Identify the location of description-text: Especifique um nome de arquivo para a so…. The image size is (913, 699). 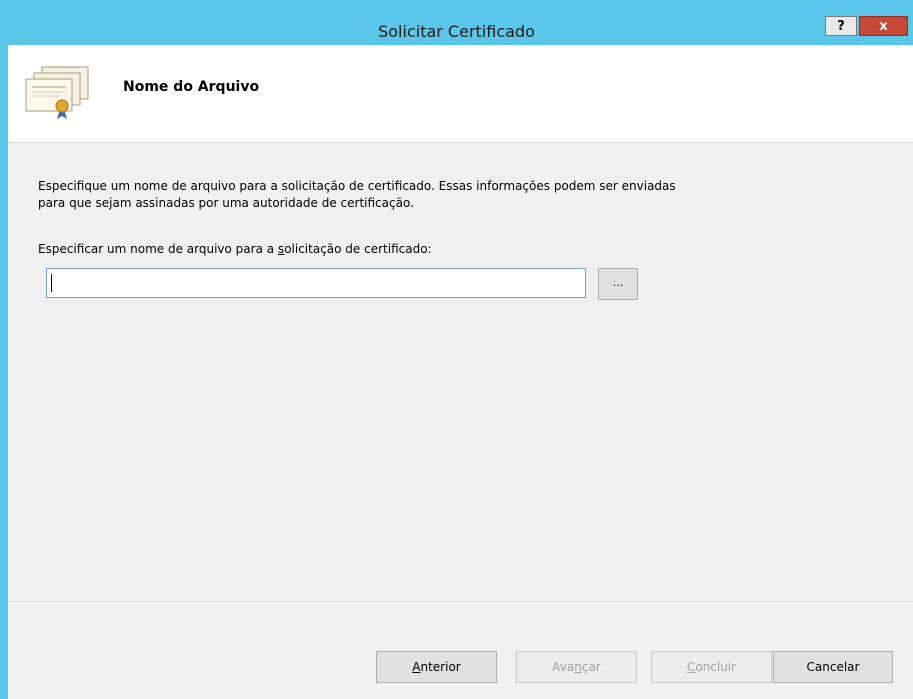
(428, 195).